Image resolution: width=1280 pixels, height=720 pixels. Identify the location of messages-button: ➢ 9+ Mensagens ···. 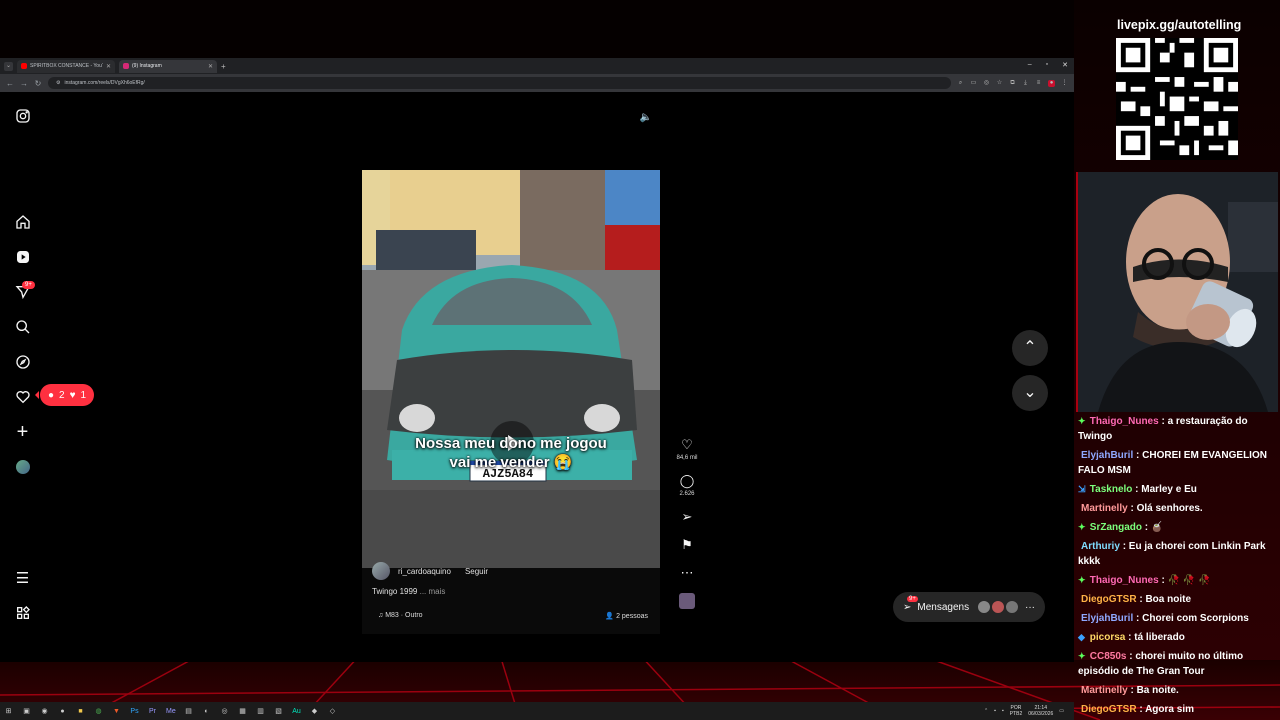
(969, 607).